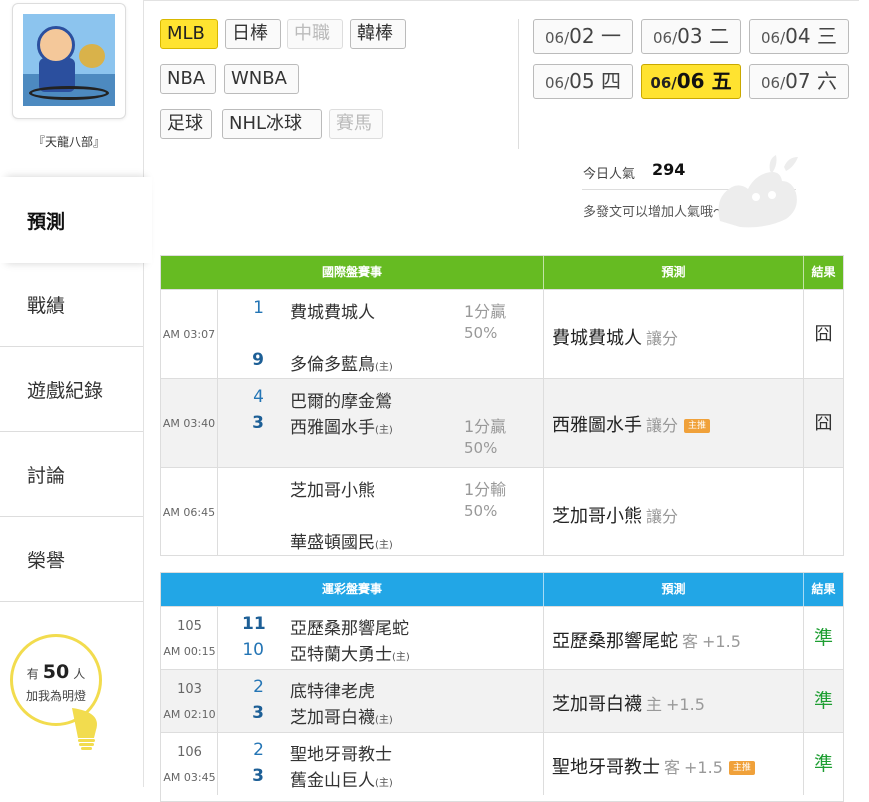  I want to click on away-team: 費城費城人, so click(332, 310).